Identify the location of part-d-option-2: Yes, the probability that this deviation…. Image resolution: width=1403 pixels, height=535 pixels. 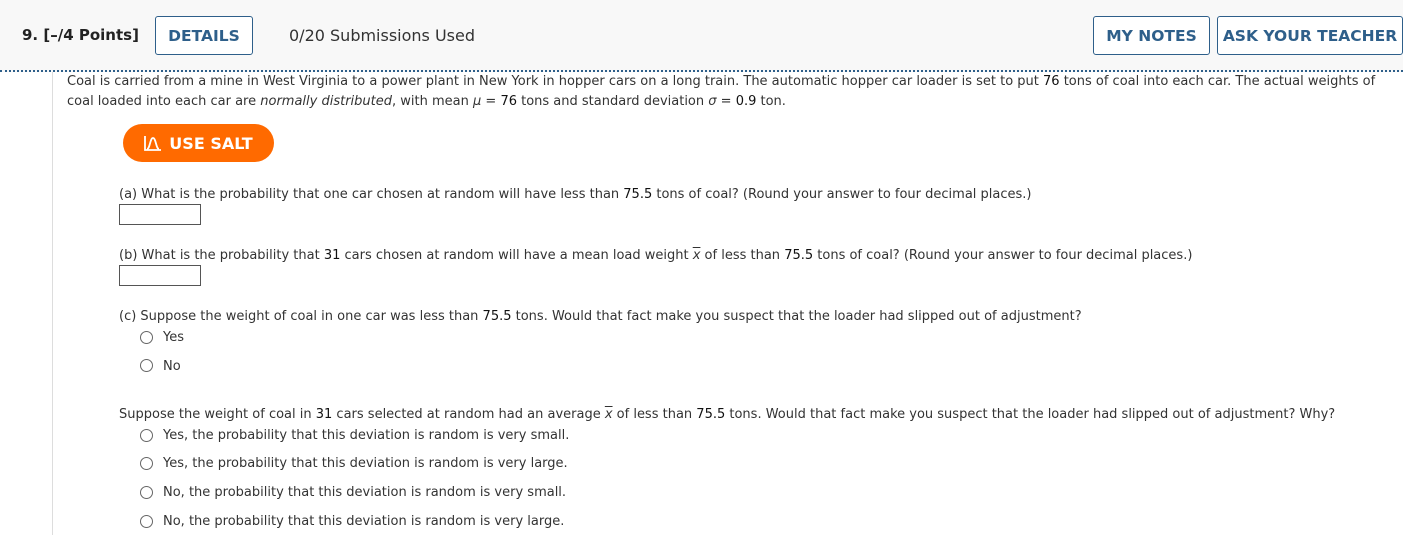
(365, 463).